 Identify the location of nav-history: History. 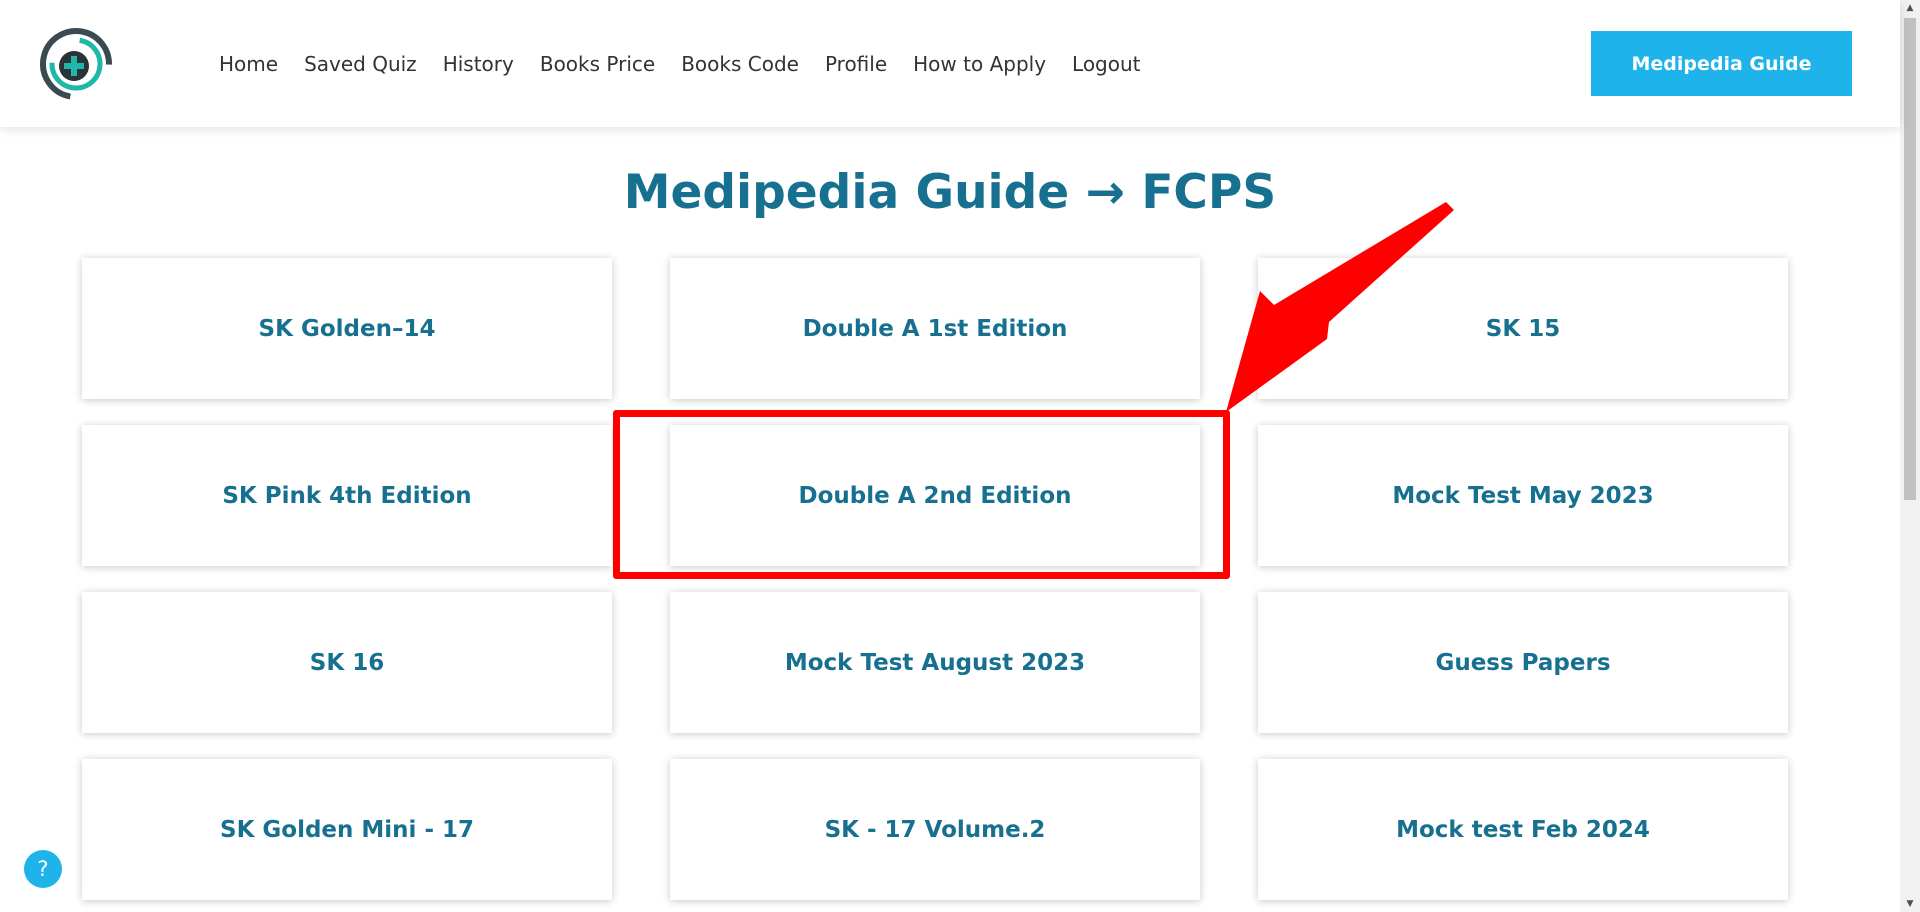
(478, 64).